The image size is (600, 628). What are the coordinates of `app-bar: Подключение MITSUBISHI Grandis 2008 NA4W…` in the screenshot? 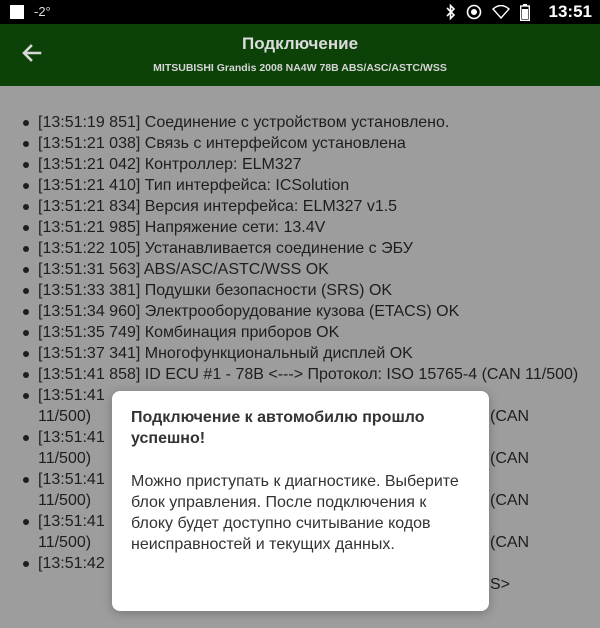 It's located at (300, 55).